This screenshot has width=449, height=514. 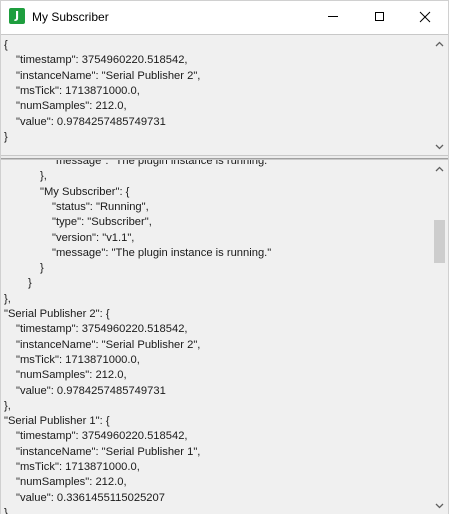 What do you see at coordinates (439, 95) in the screenshot?
I see `top-scrollbar` at bounding box center [439, 95].